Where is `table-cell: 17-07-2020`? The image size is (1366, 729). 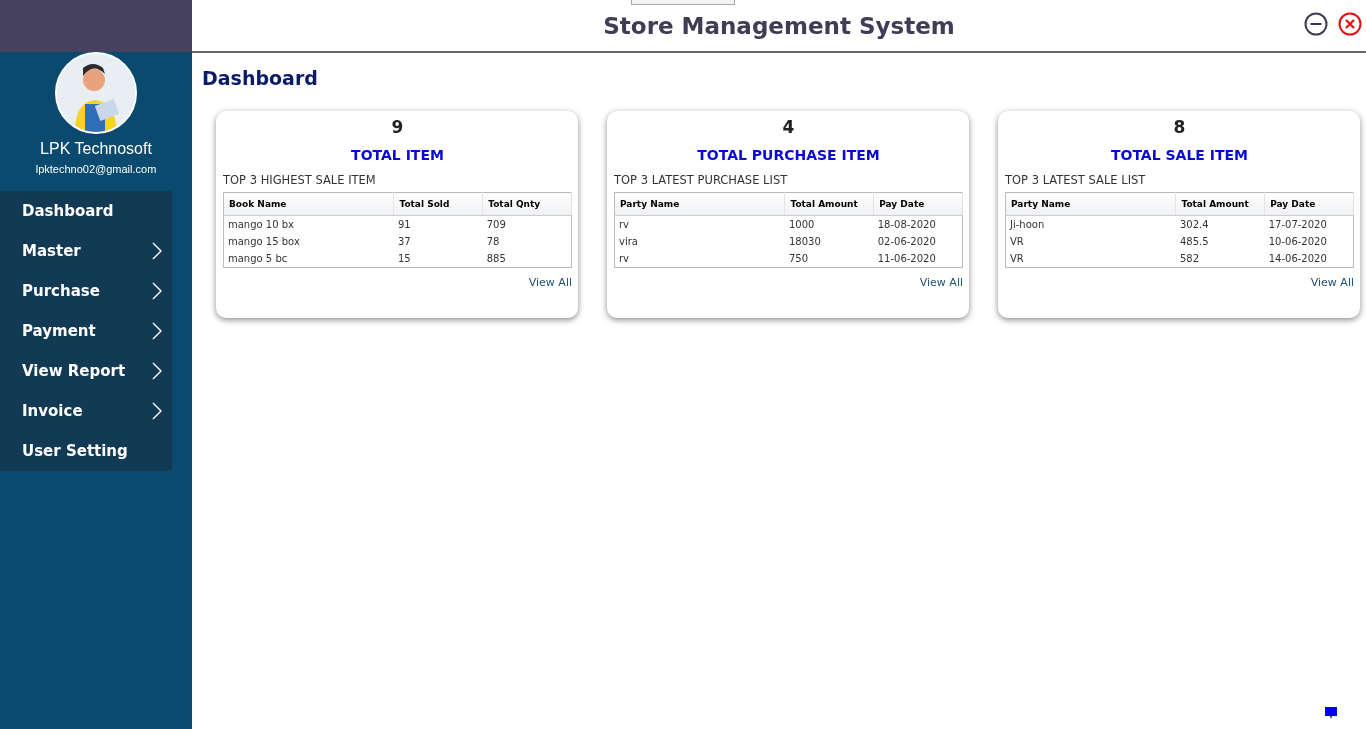
table-cell: 17-07-2020 is located at coordinates (1309, 224).